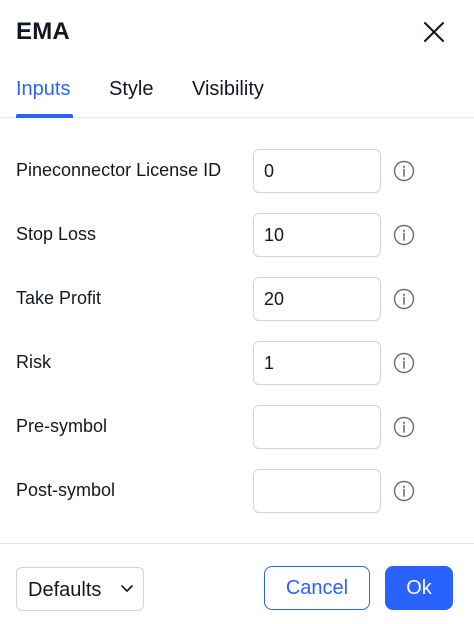  Describe the element at coordinates (419, 588) in the screenshot. I see `ok-button: Ok` at that location.